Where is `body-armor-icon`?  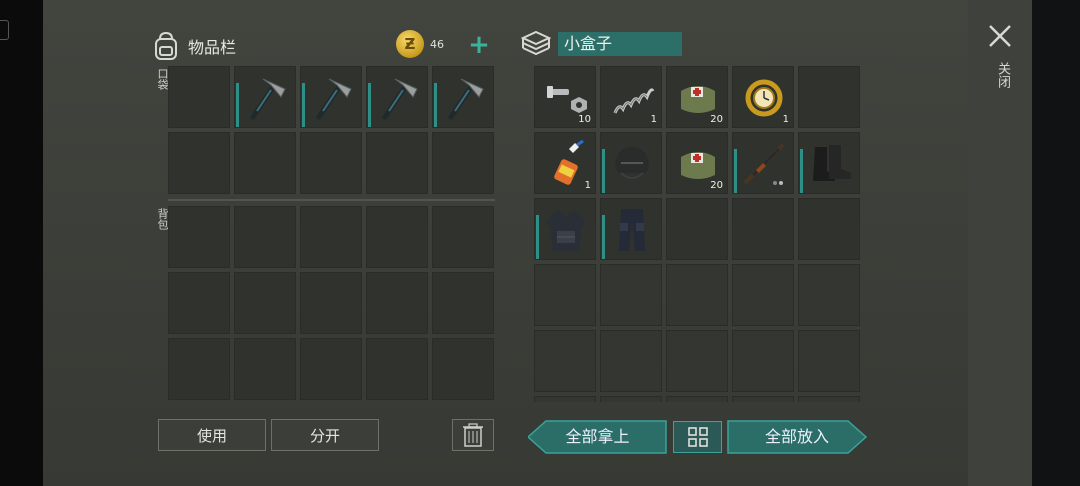 body-armor-icon is located at coordinates (566, 231).